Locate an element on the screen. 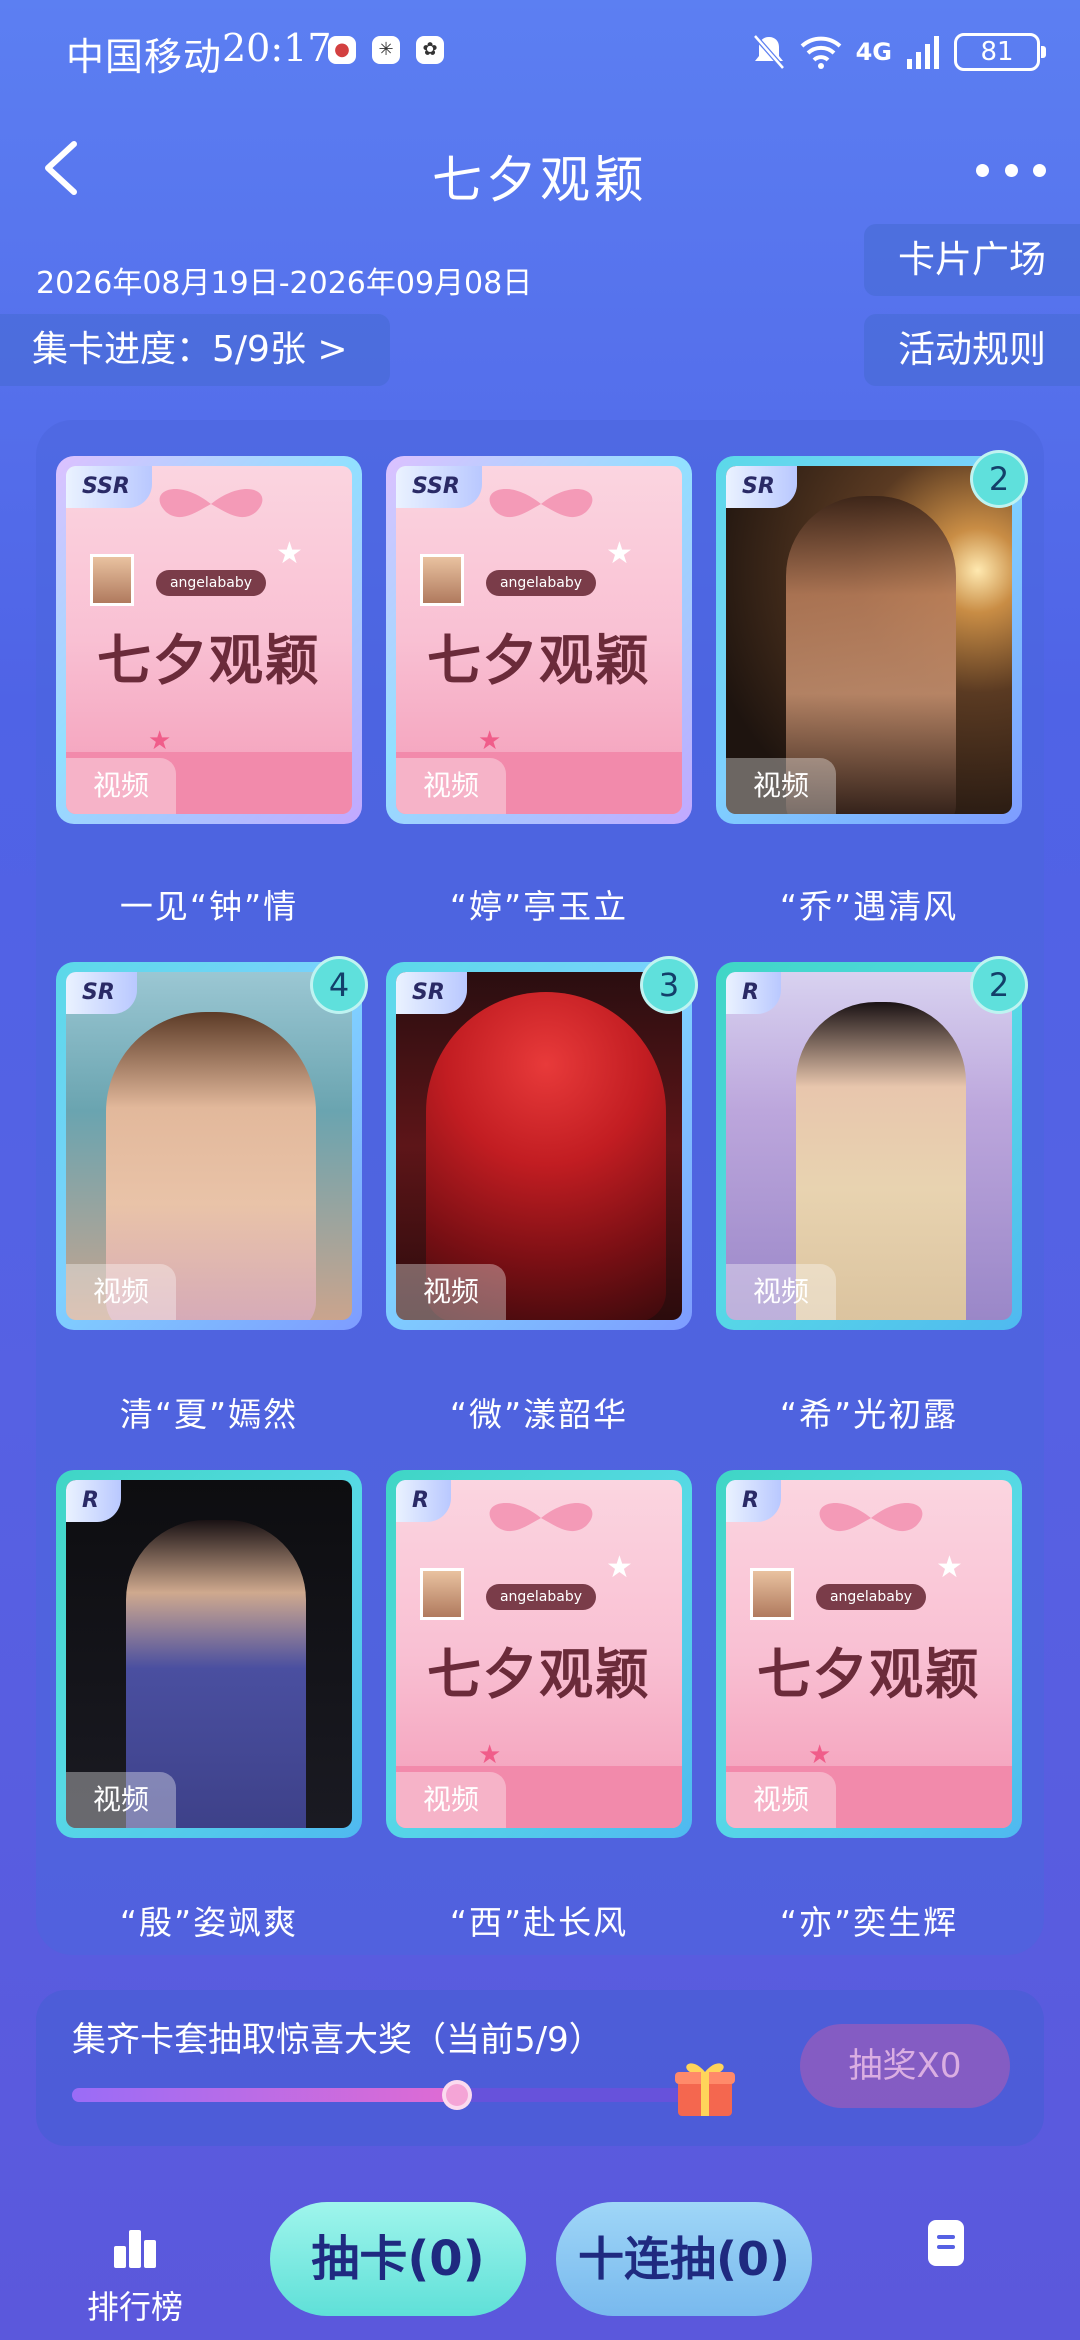 The image size is (1080, 2340). page-title: 七夕观颖 is located at coordinates (540, 180).